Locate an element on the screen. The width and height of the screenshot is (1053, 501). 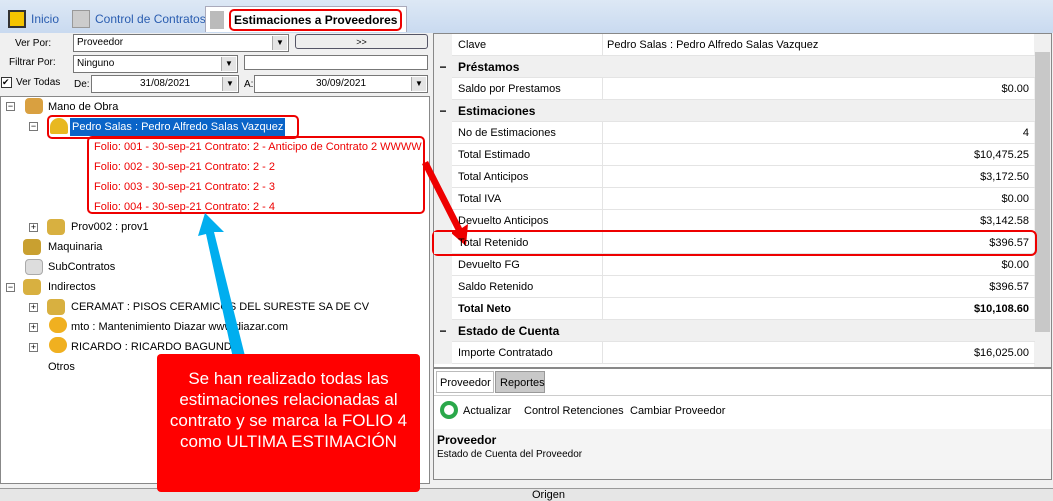
refresh-icon is located at coordinates (449, 410).